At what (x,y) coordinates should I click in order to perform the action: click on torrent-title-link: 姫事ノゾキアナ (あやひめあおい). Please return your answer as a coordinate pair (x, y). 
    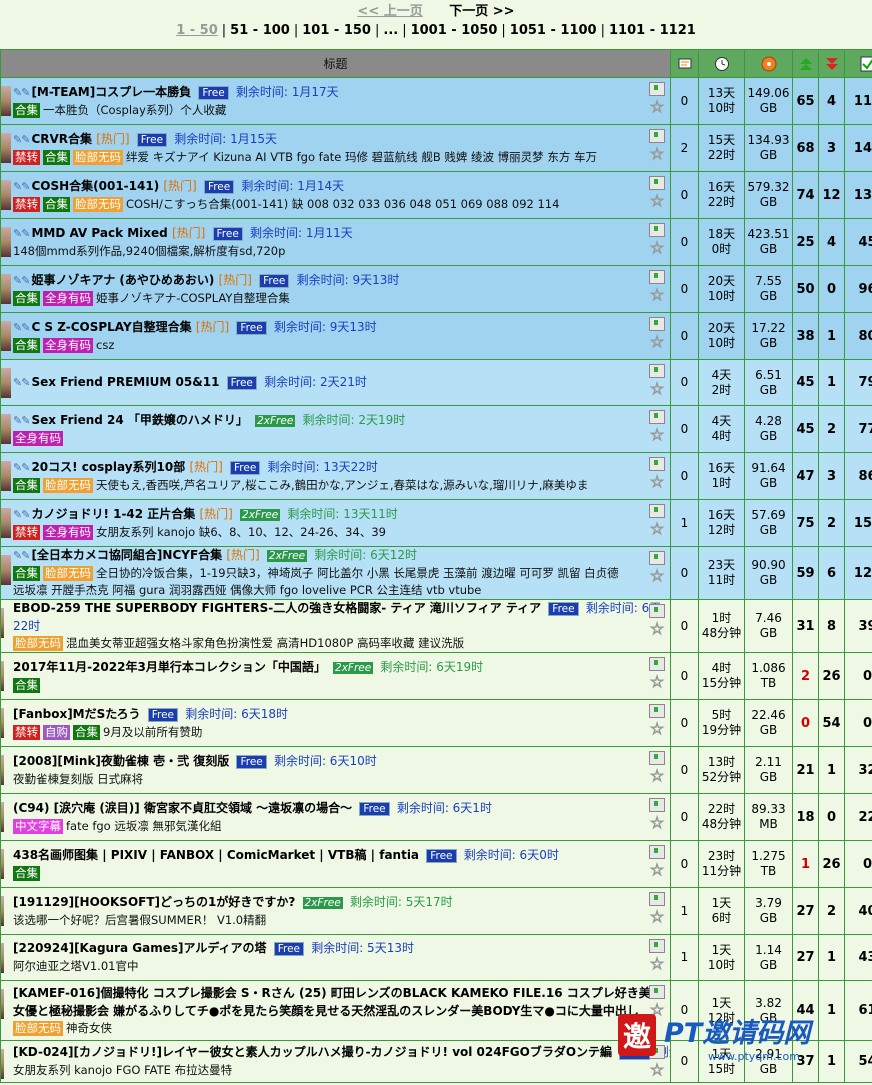
    Looking at the image, I should click on (122, 280).